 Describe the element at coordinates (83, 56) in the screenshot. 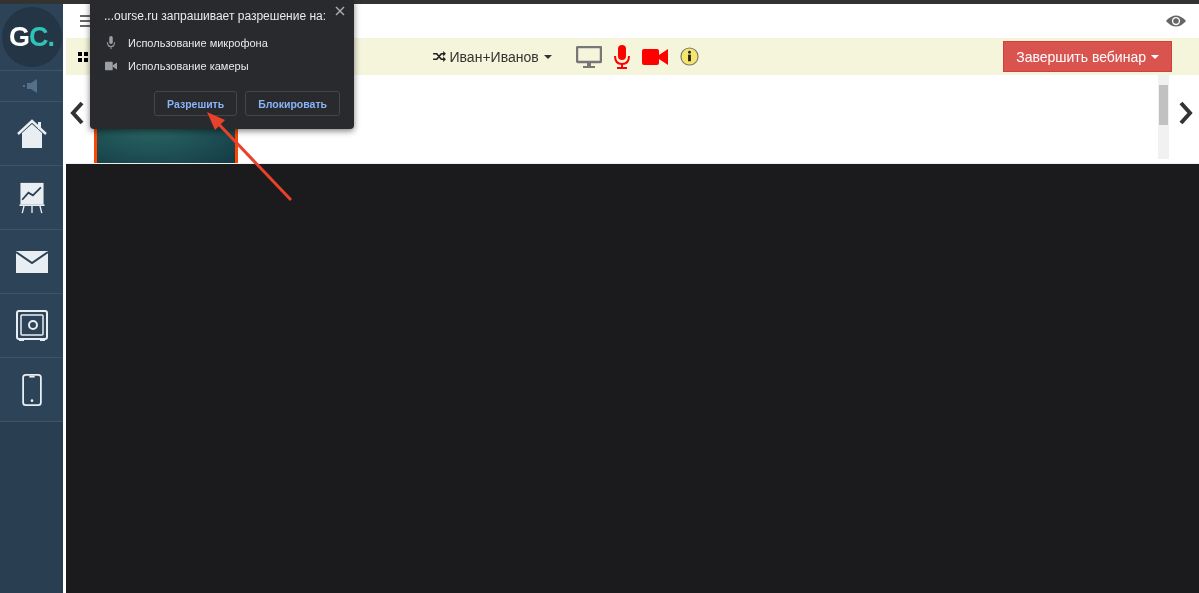

I see `grid-icon` at that location.